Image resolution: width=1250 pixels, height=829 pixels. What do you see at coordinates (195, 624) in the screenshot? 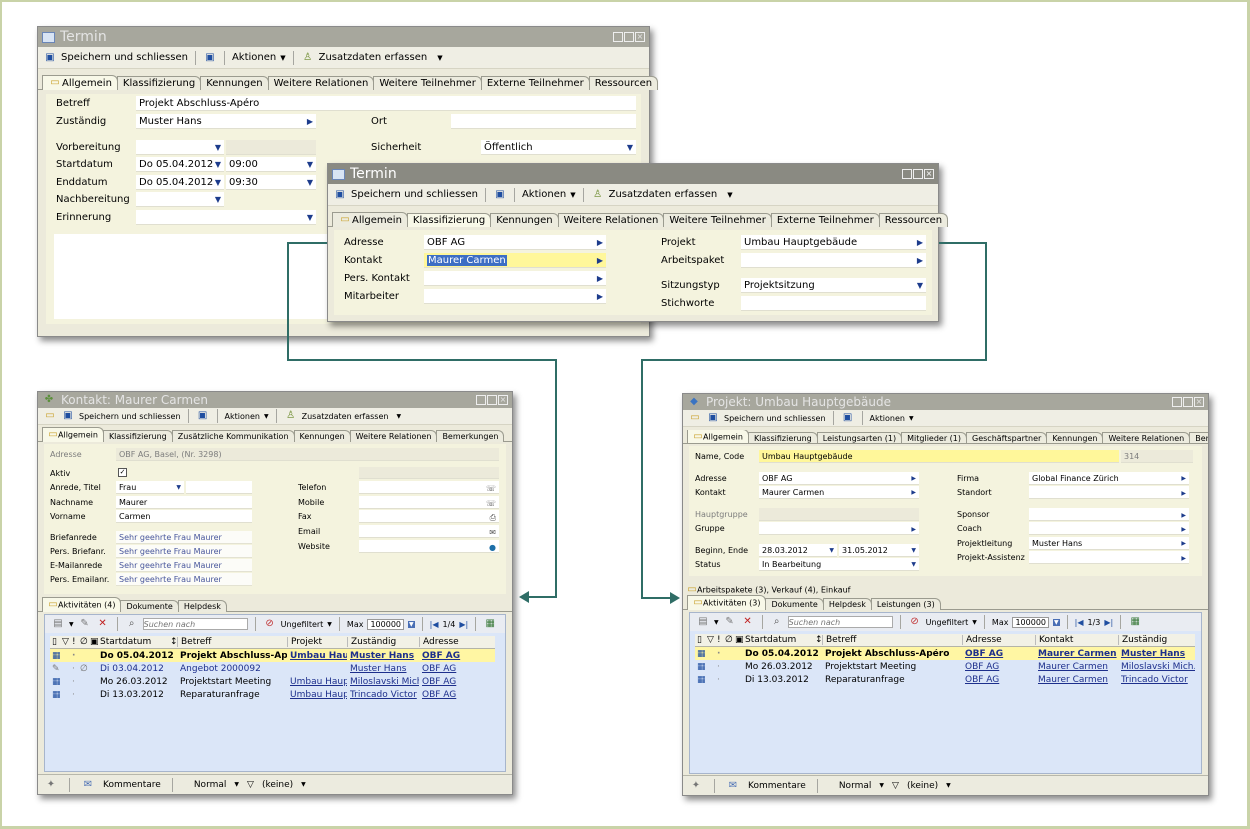
I see `search-input` at bounding box center [195, 624].